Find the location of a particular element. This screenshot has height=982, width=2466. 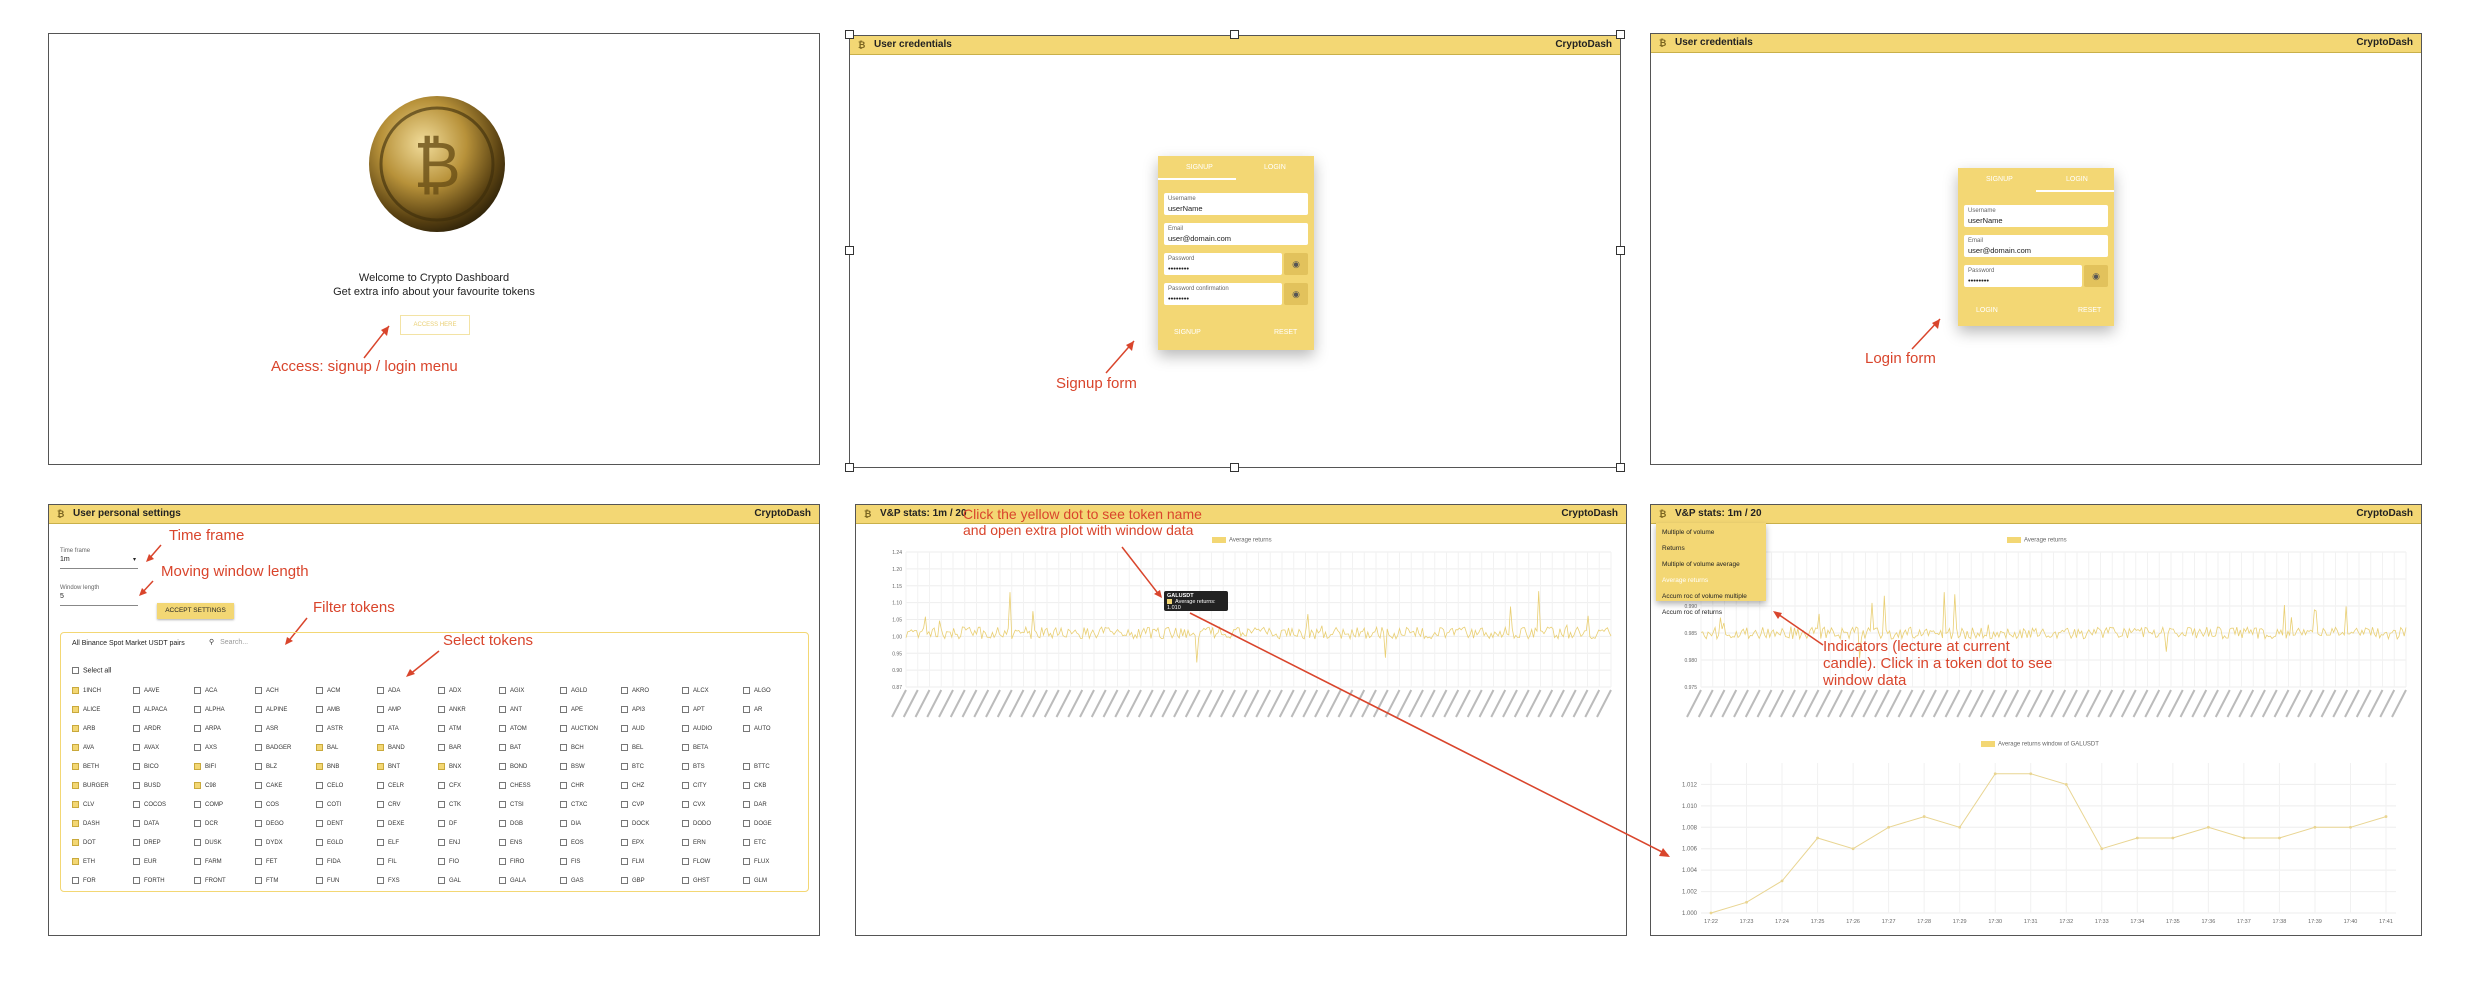

token-checkbox: ATOM is located at coordinates (513, 728).